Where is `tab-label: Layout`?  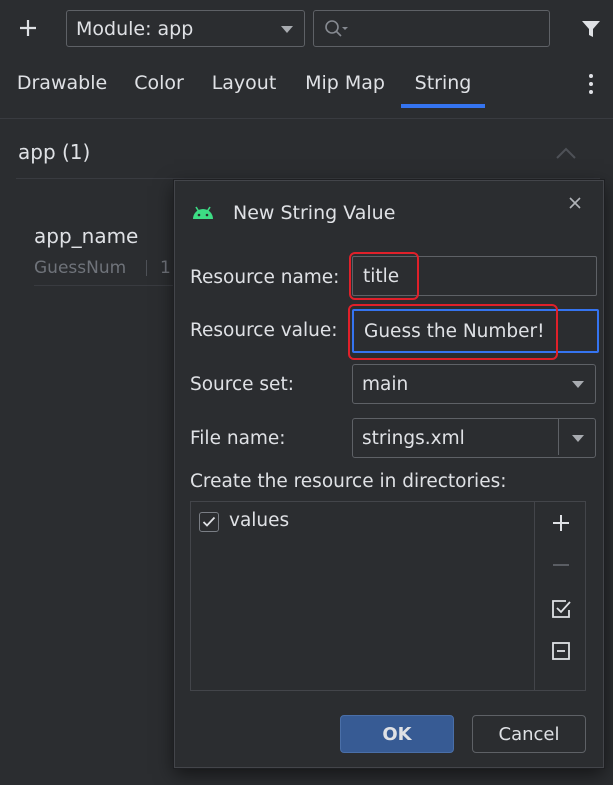
tab-label: Layout is located at coordinates (244, 83).